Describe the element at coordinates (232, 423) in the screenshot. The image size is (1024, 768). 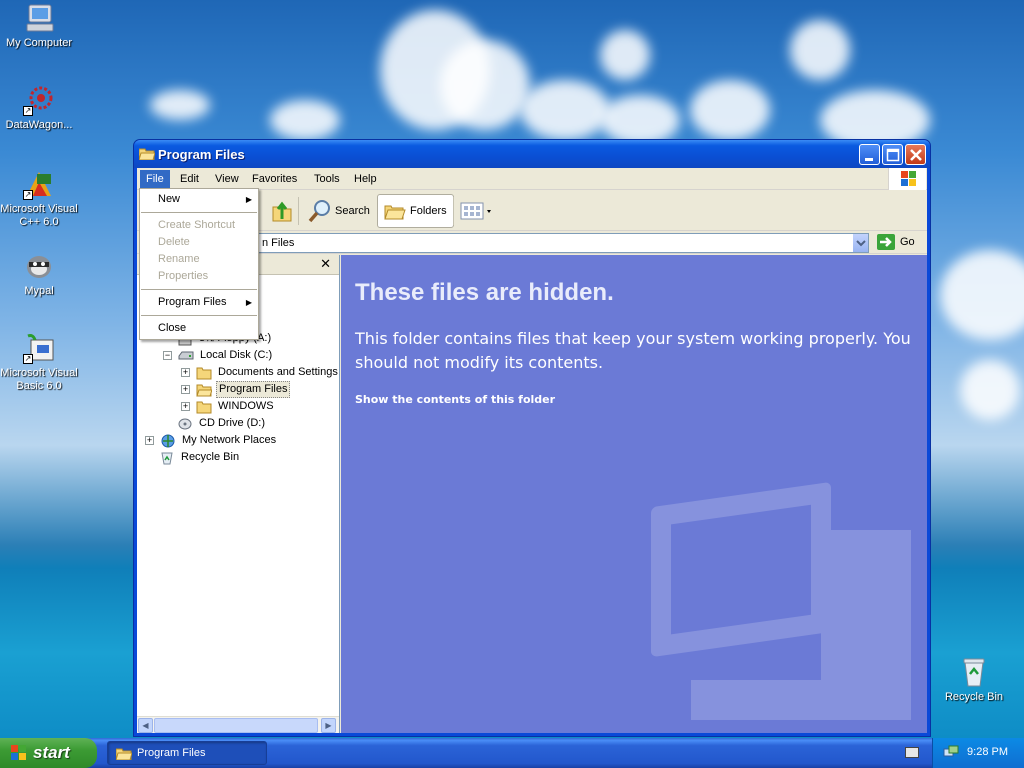
I see `tree-item-label: CD Drive (D:)` at that location.